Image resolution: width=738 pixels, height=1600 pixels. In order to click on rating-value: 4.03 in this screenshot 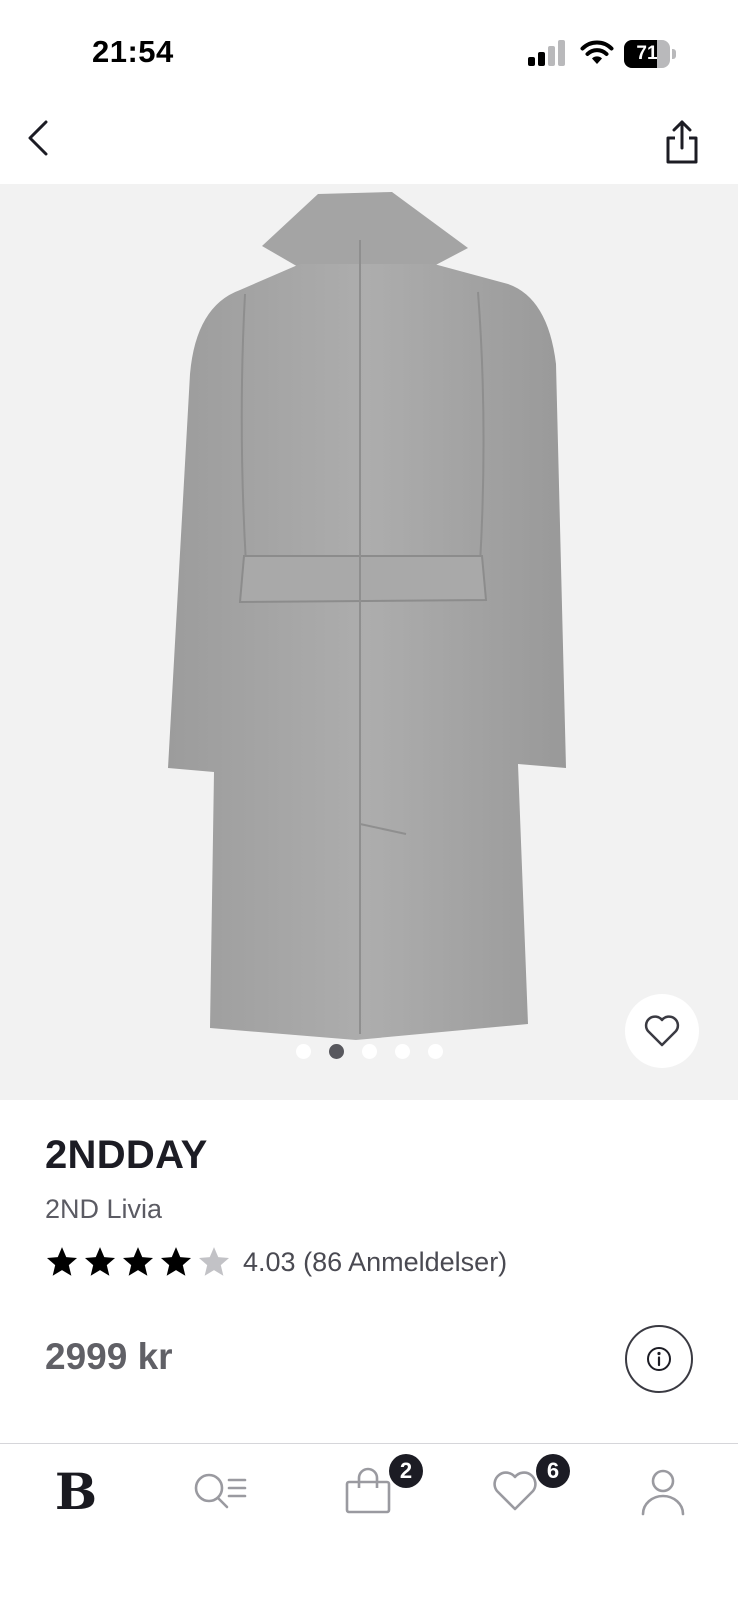, I will do `click(269, 1261)`.